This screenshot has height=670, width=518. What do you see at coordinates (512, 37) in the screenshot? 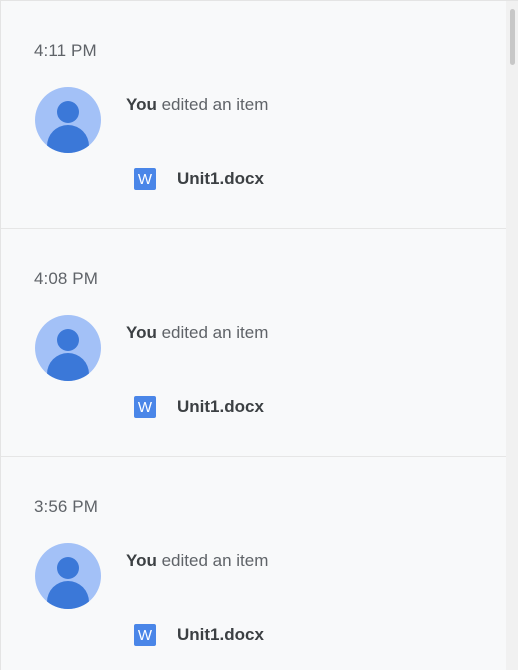
I see `scrollbar-thumb` at bounding box center [512, 37].